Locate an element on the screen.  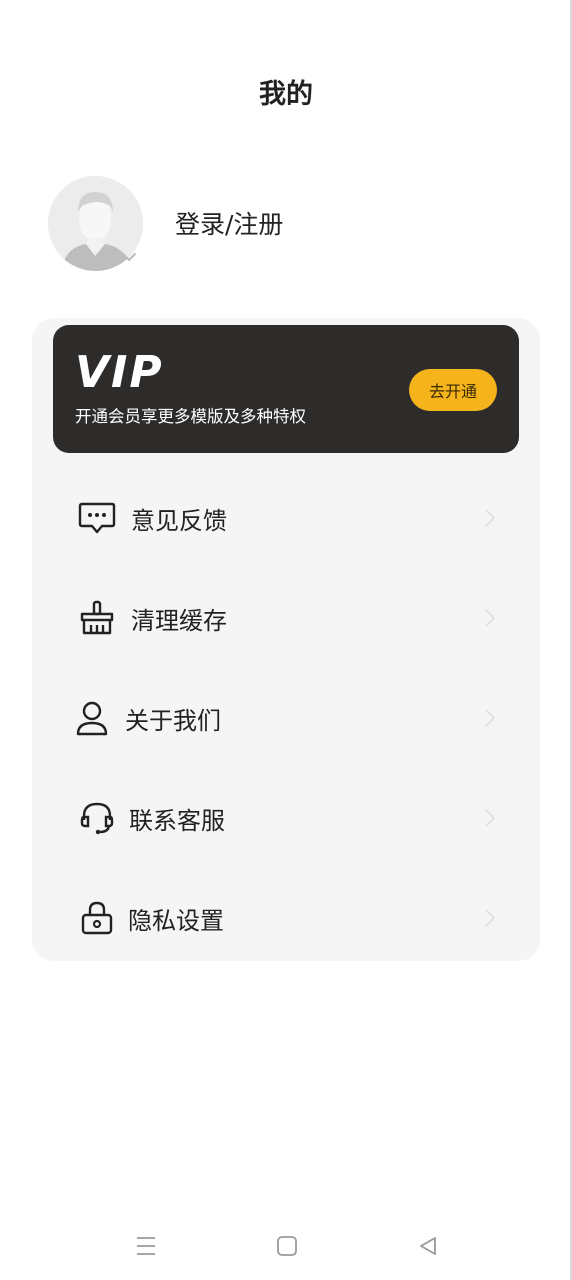
menu-item-label: 意见反馈 is located at coordinates (179, 520).